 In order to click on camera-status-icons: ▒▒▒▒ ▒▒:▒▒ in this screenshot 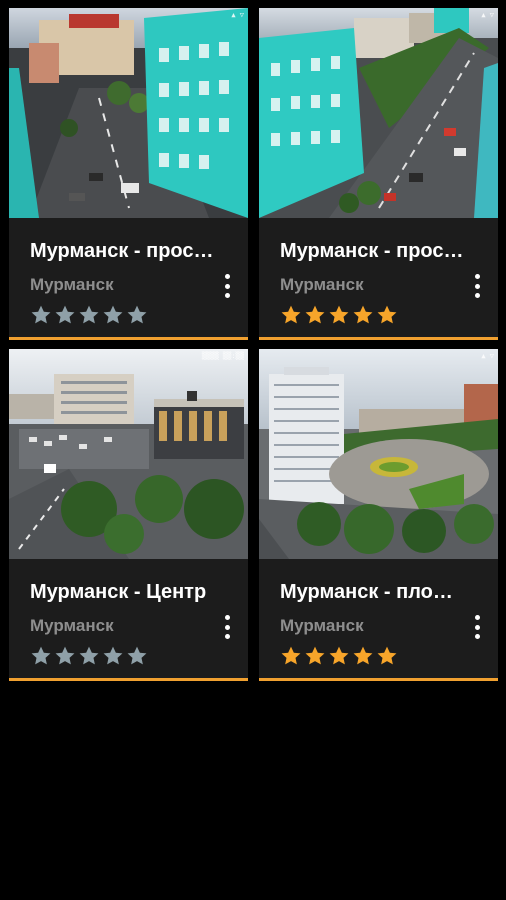, I will do `click(222, 356)`.